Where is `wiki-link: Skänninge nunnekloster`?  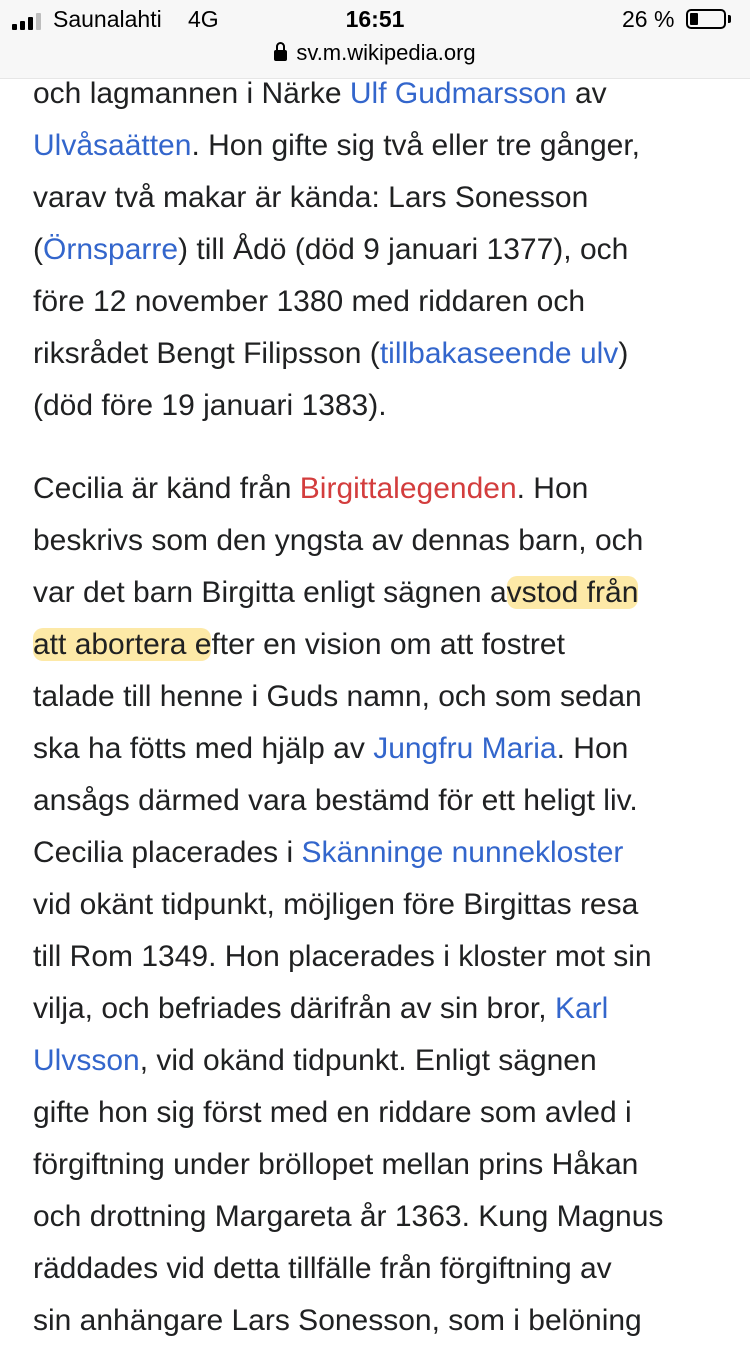
wiki-link: Skänninge nunnekloster is located at coordinates (462, 852).